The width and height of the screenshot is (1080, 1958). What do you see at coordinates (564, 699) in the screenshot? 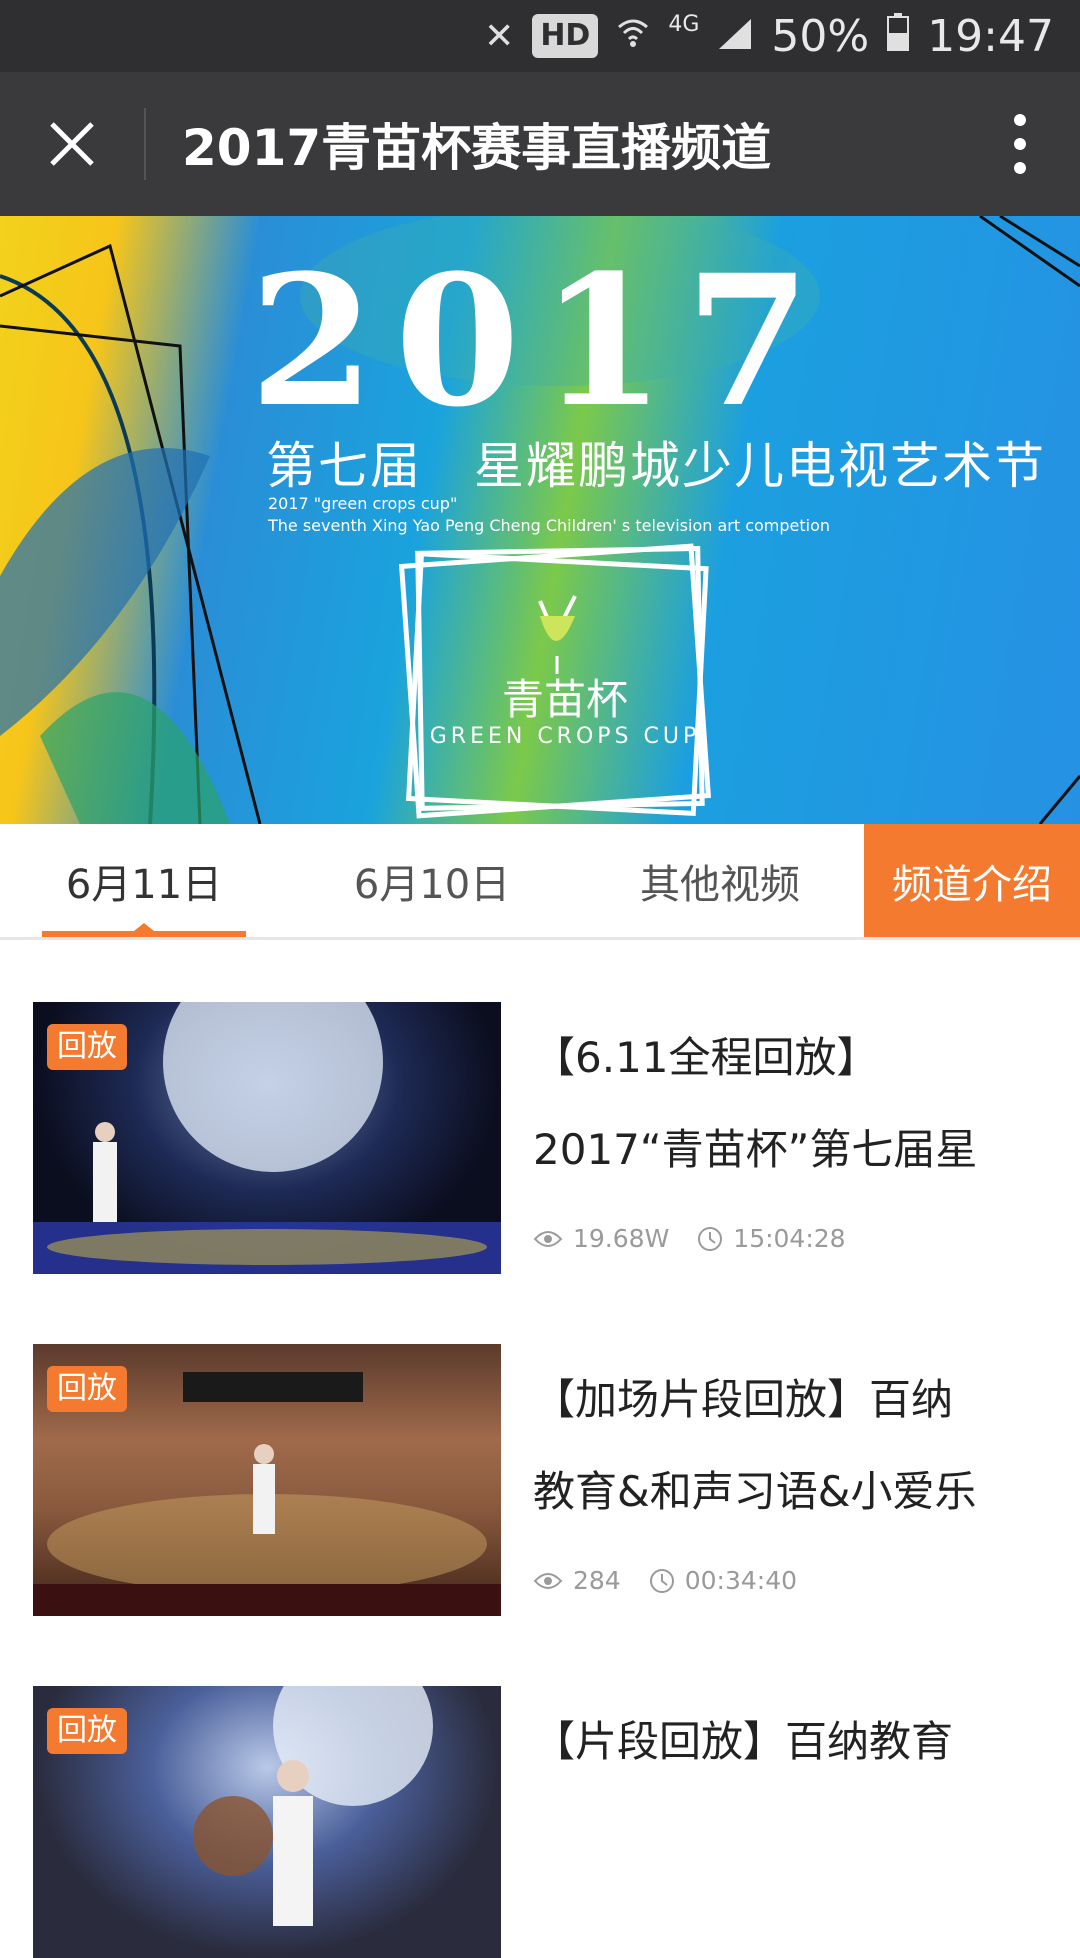
I see `banner-cup-name-cn: 青苗杯` at bounding box center [564, 699].